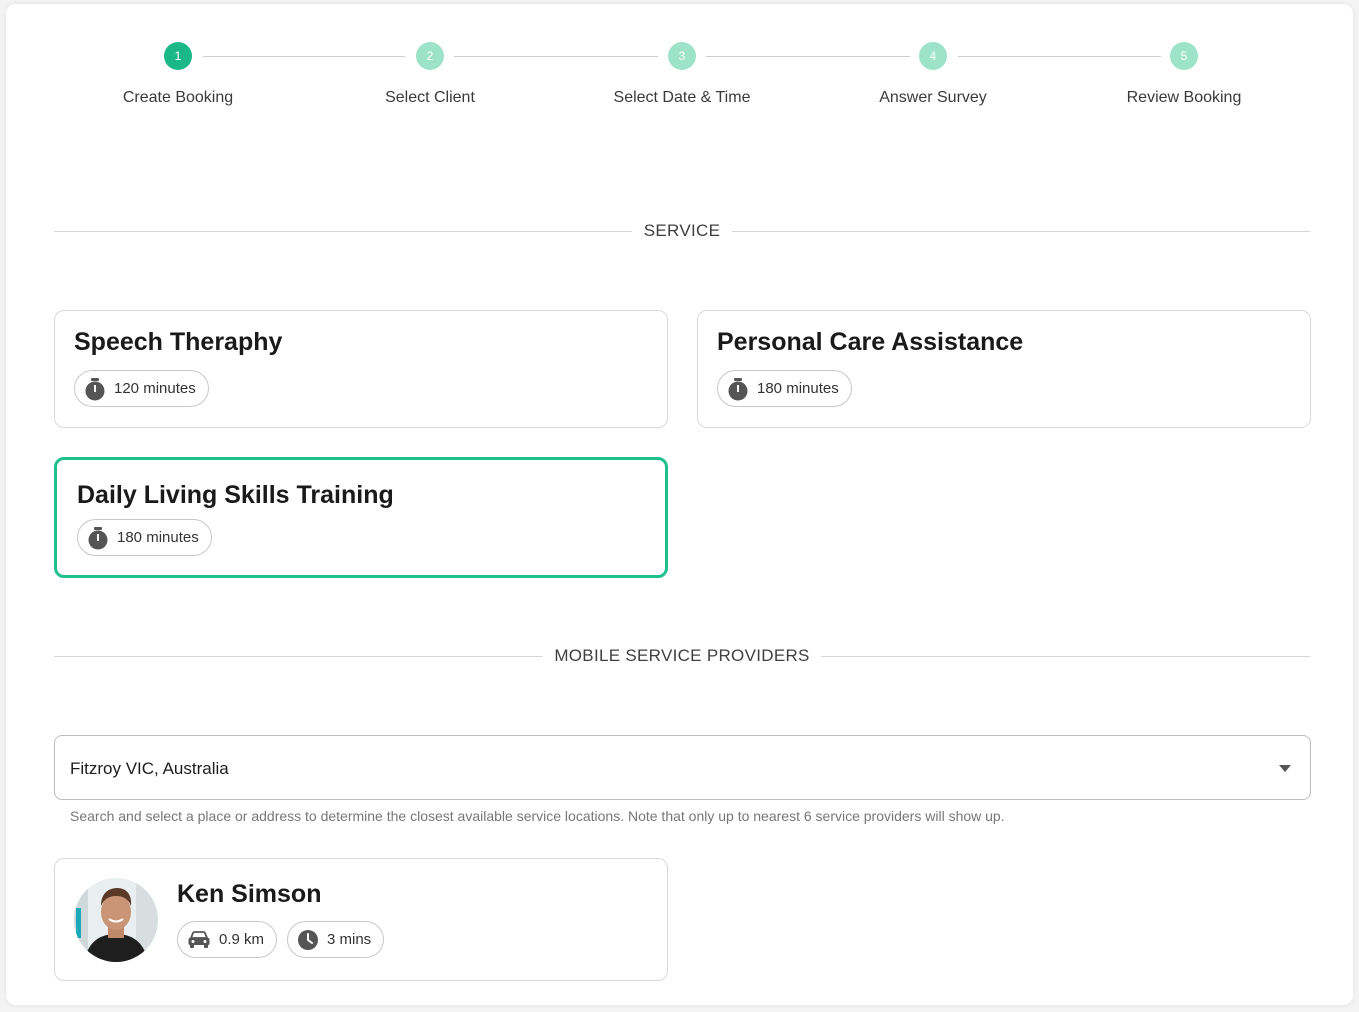 The height and width of the screenshot is (1012, 1359). Describe the element at coordinates (1004, 369) in the screenshot. I see `service-card-personal-care-assistance: Personal Care Assistance 180 minutes` at that location.